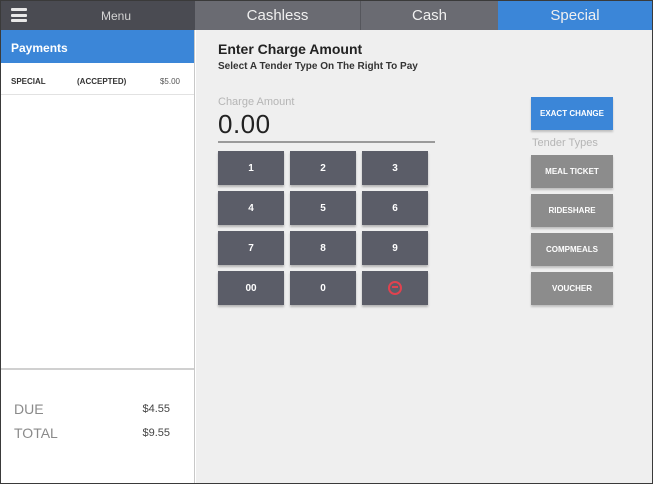  I want to click on key-3: 3, so click(395, 168).